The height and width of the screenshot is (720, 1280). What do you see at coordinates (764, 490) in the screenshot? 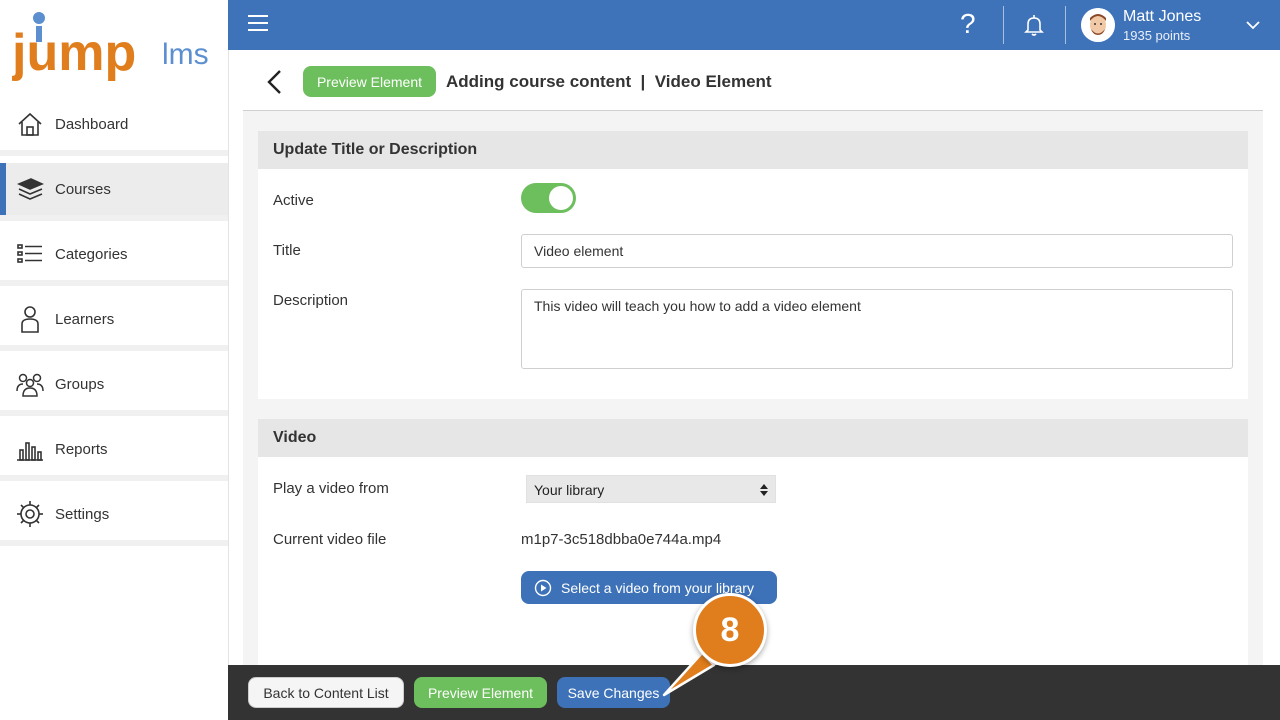
I see `select-arrows-icon` at bounding box center [764, 490].